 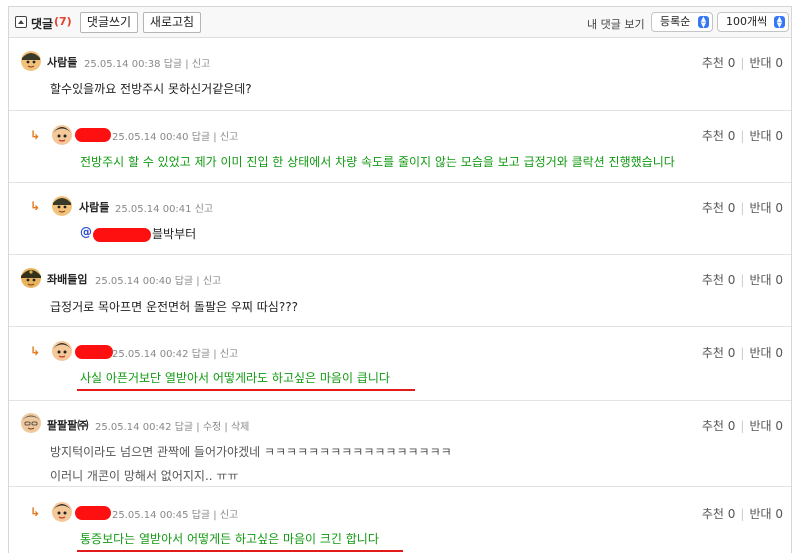 I want to click on comment-count: (7), so click(x=63, y=21).